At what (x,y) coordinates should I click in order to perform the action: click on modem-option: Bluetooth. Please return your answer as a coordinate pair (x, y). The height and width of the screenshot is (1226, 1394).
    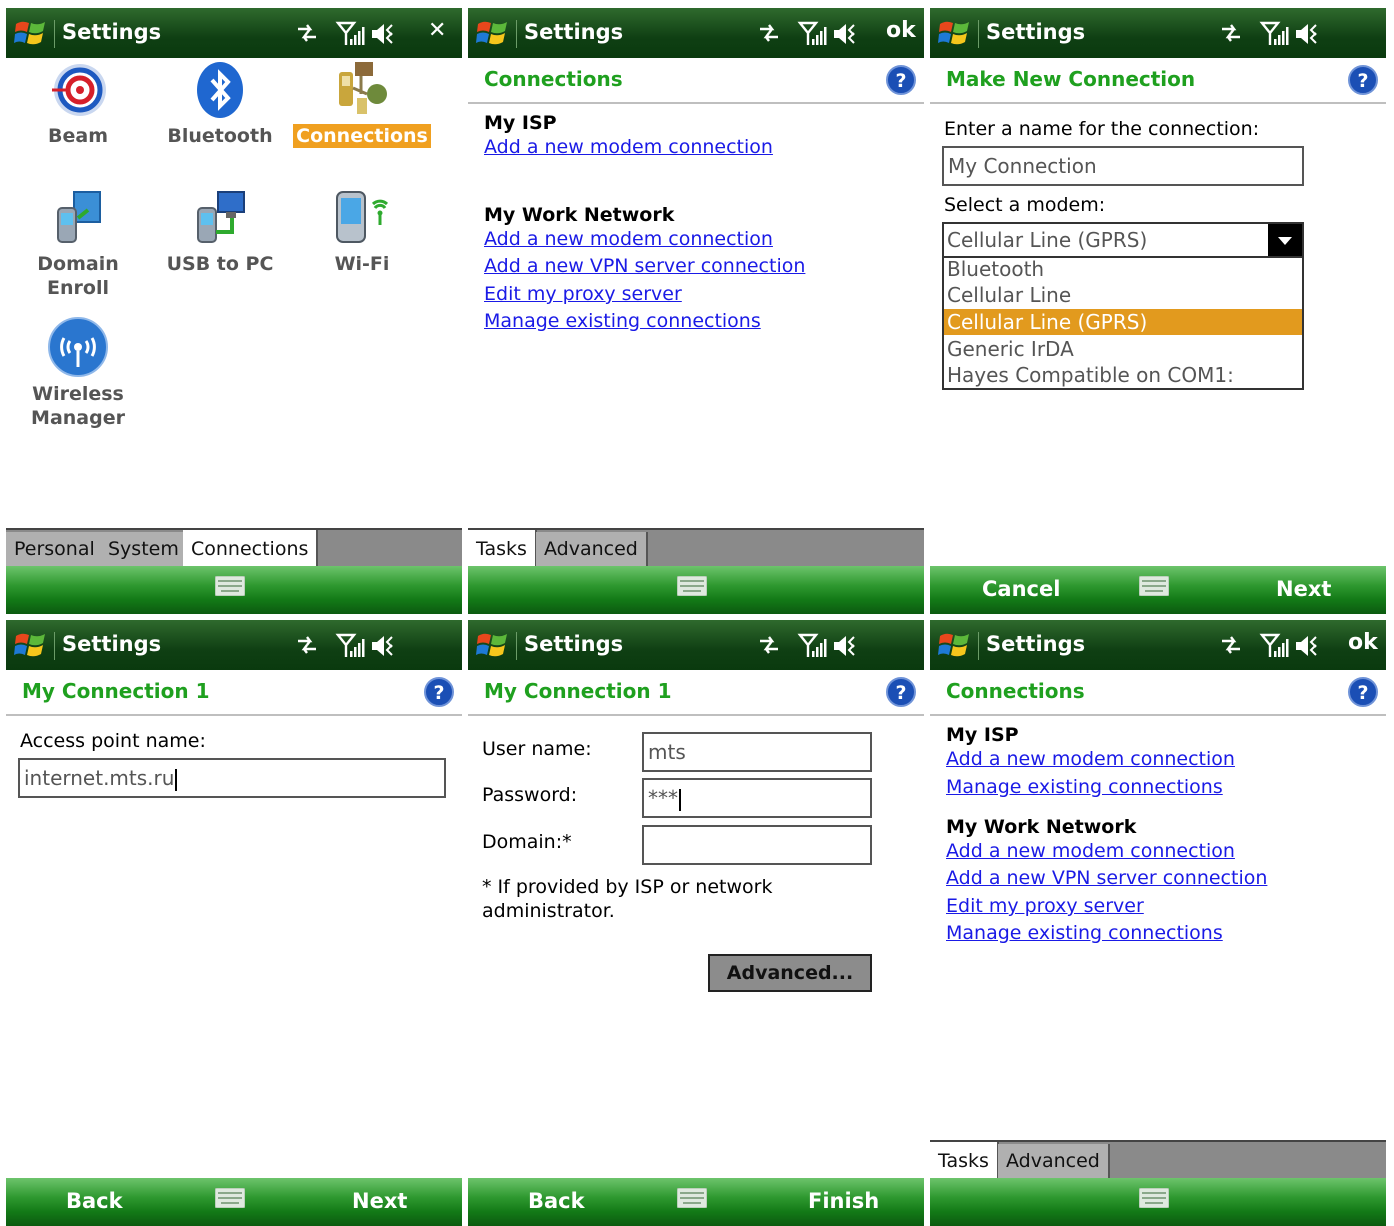
    Looking at the image, I should click on (1123, 269).